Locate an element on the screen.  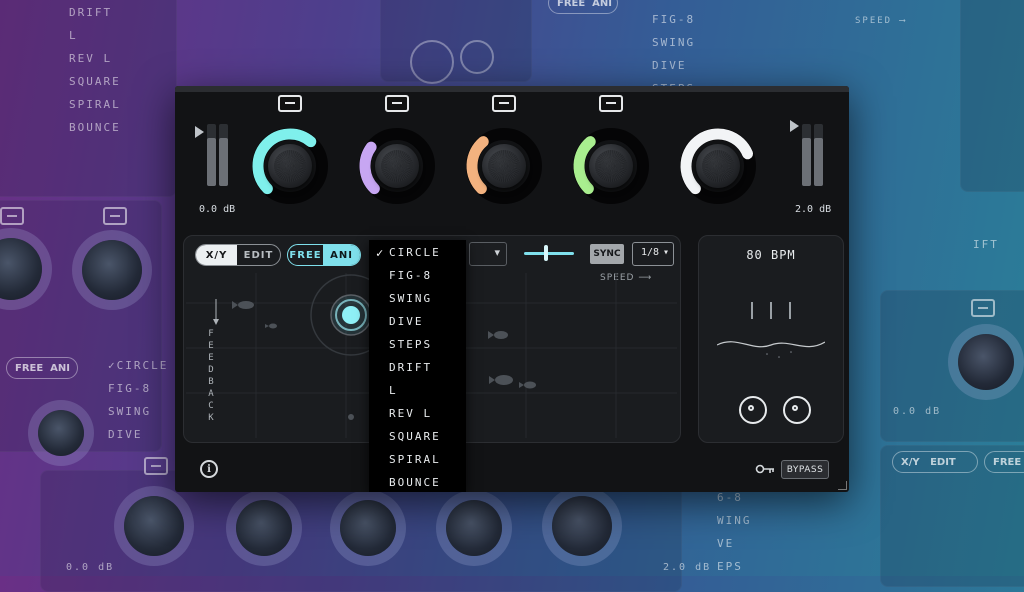
knob-5-output is located at coordinates (718, 166).